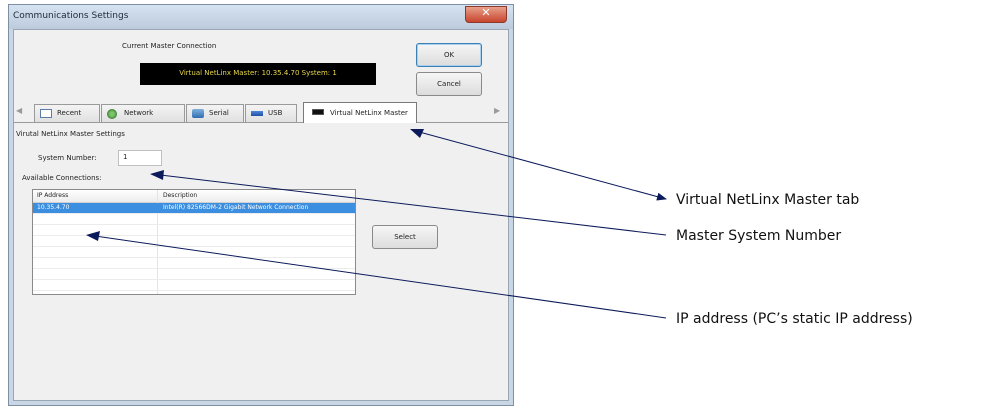 The width and height of the screenshot is (1008, 410). Describe the element at coordinates (417, 133) in the screenshot. I see `arrowhead-vnm-tab` at that location.